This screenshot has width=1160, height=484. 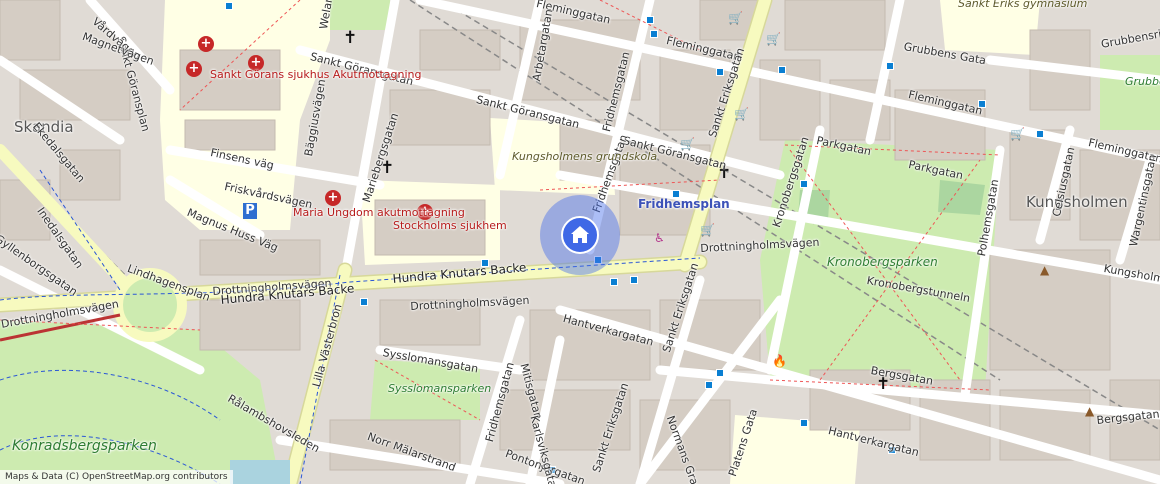 I want to click on home-icon, so click(x=580, y=234).